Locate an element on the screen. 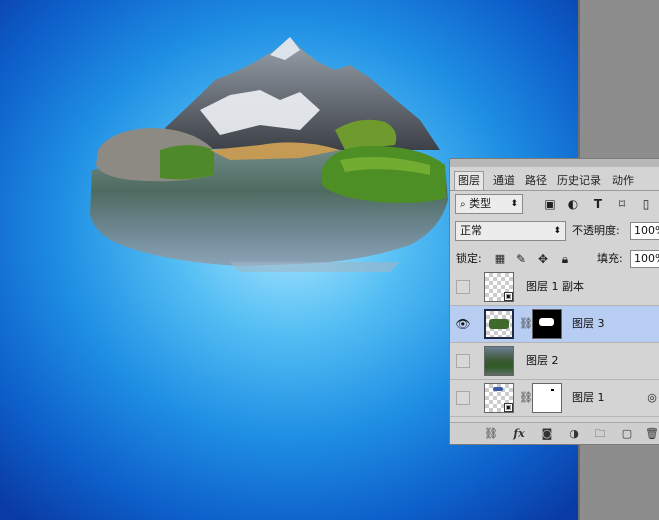 The height and width of the screenshot is (520, 659). tab-paths: 路径 is located at coordinates (536, 181).